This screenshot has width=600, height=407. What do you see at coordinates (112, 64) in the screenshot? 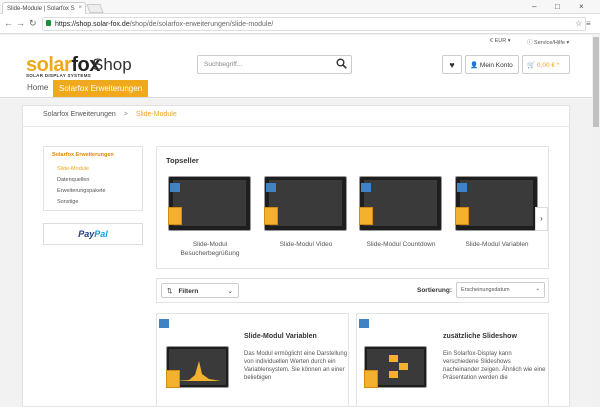
I see `shop-title: Shop` at bounding box center [112, 64].